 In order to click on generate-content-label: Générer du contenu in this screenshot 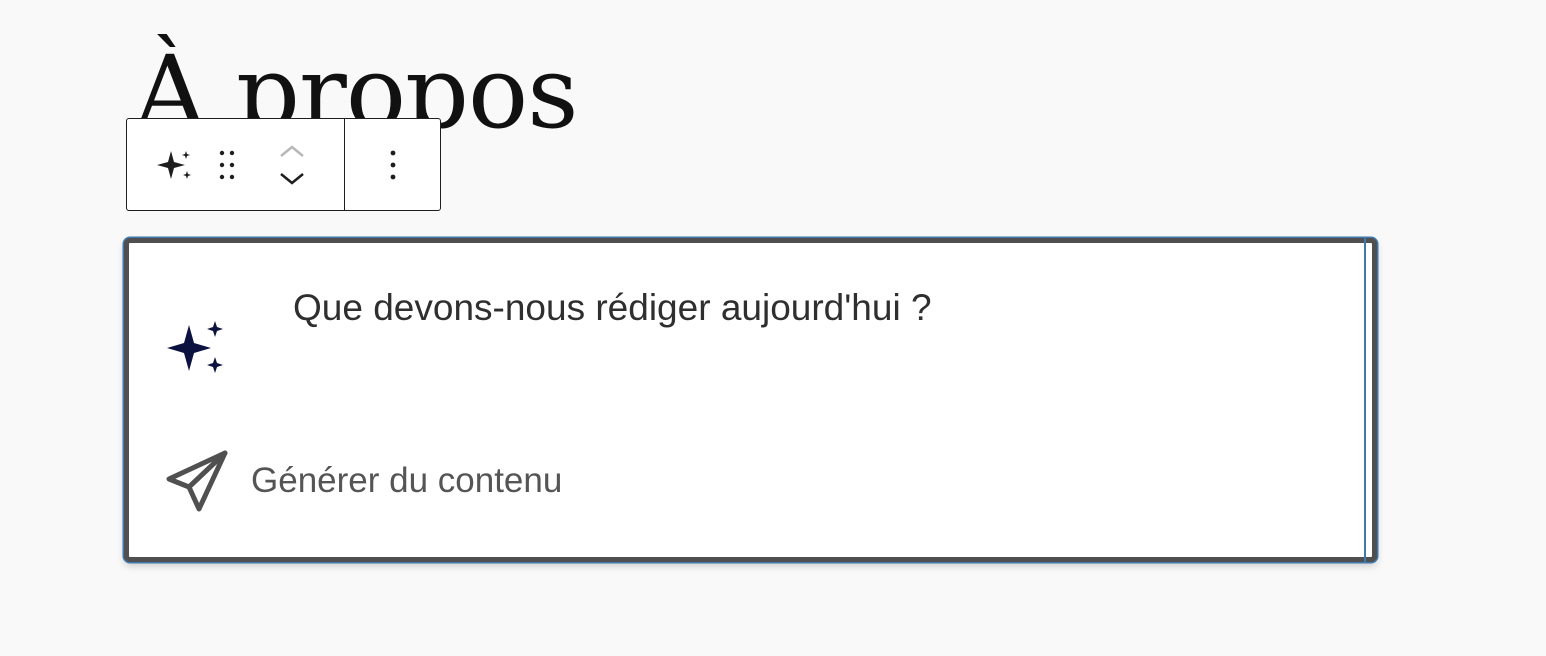, I will do `click(407, 480)`.